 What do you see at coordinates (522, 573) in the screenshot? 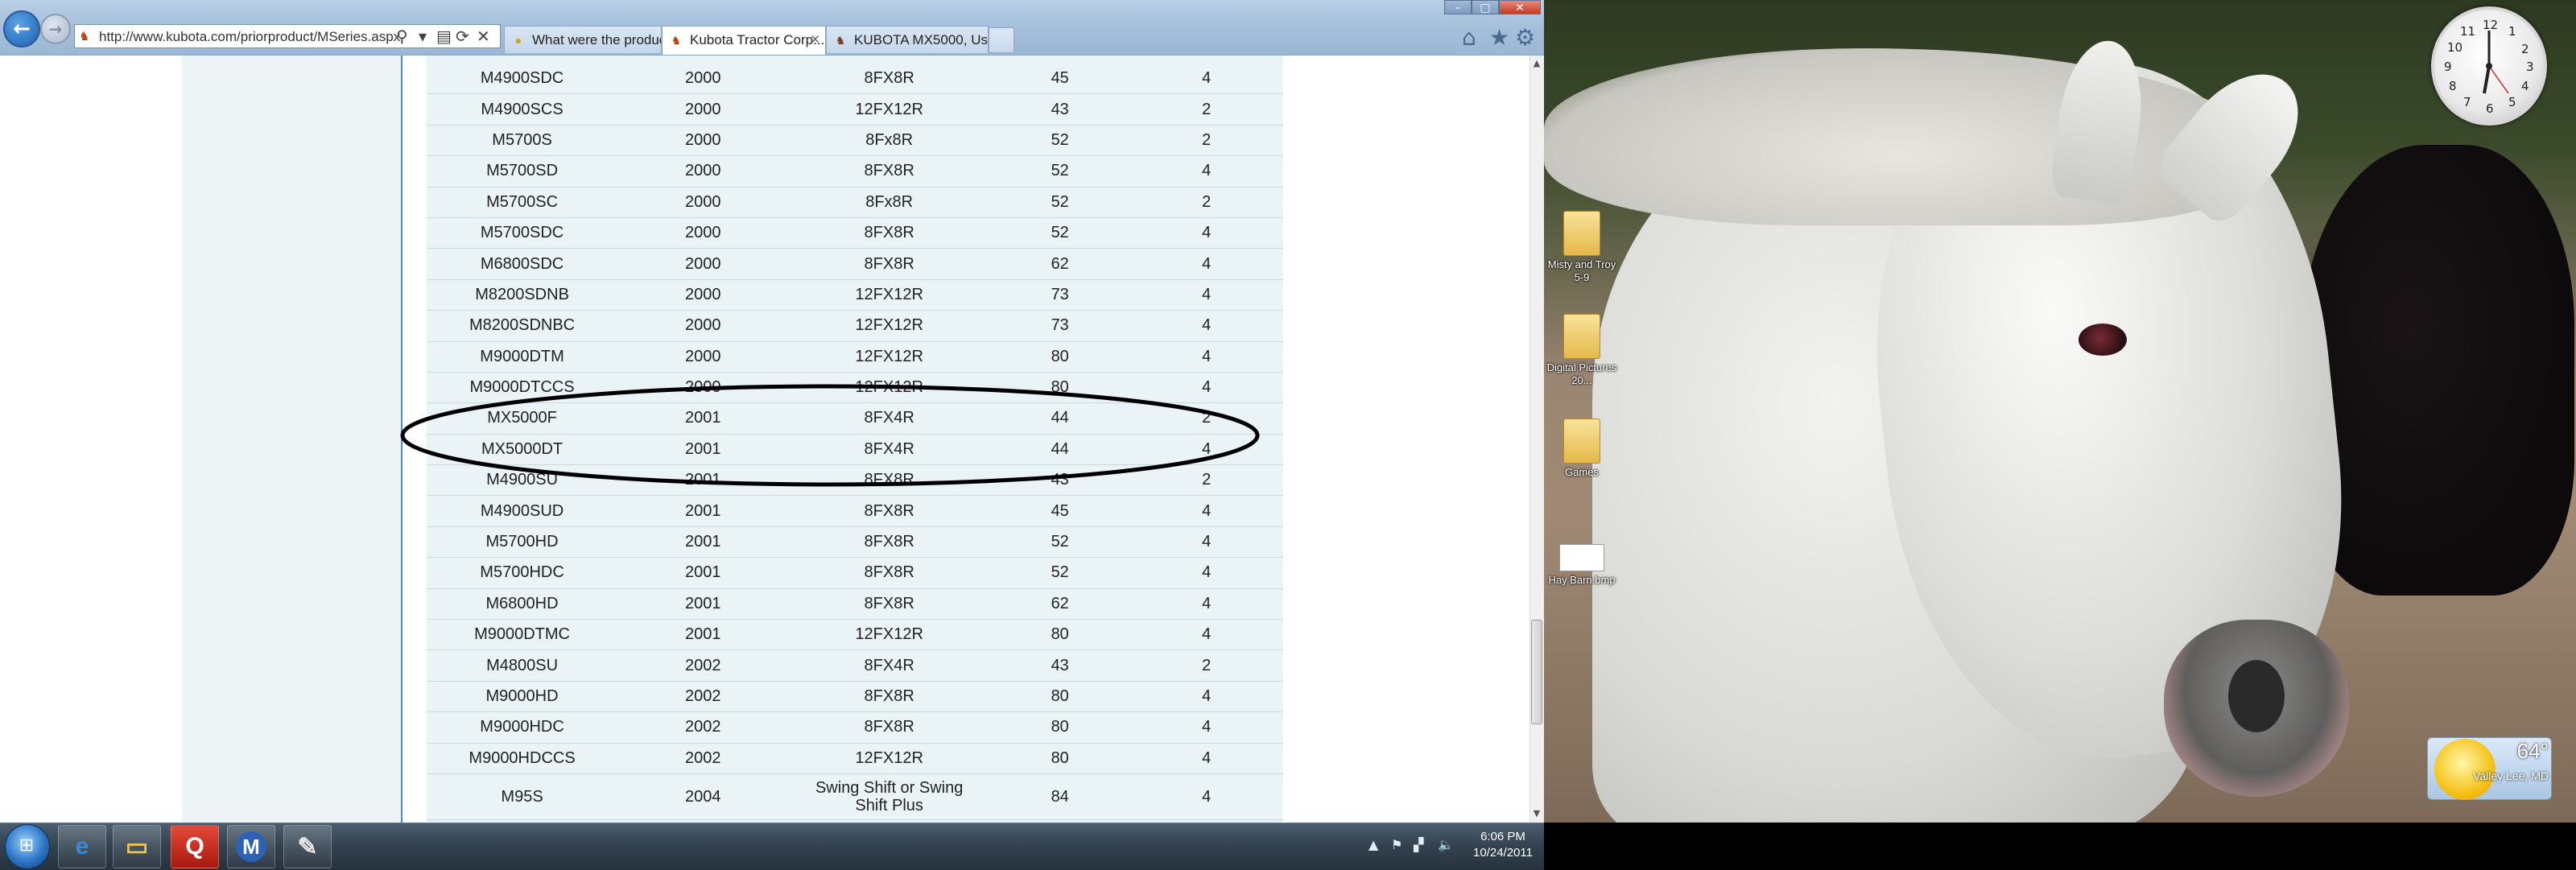
I see `model-cell: M5700HDC` at bounding box center [522, 573].